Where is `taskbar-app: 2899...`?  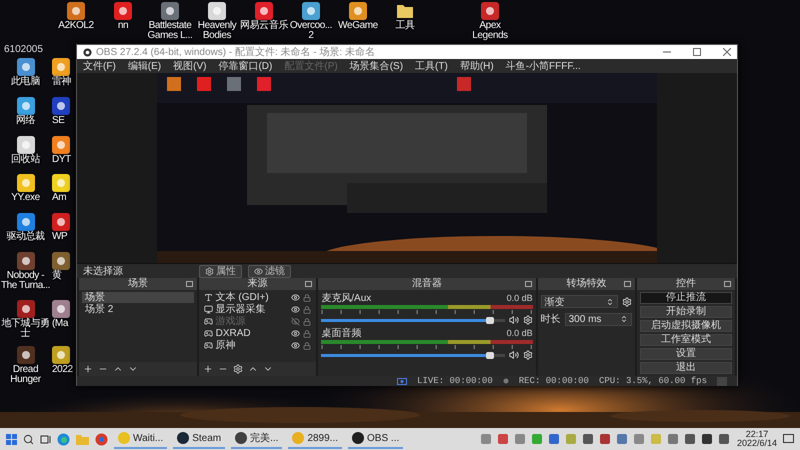
taskbar-app: 2899... is located at coordinates (315, 439).